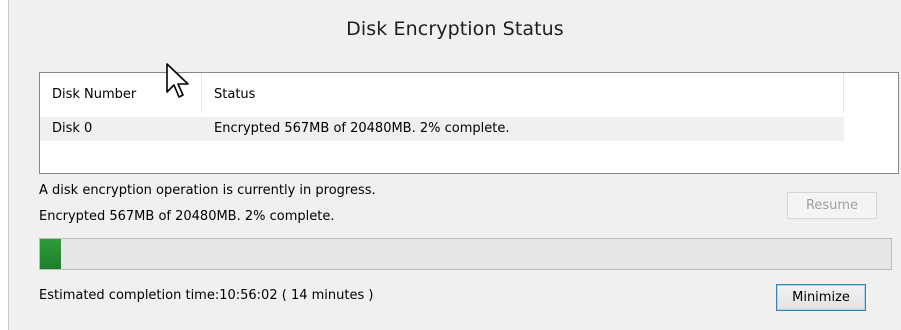 The width and height of the screenshot is (901, 330). I want to click on column-header-empty, so click(871, 93).